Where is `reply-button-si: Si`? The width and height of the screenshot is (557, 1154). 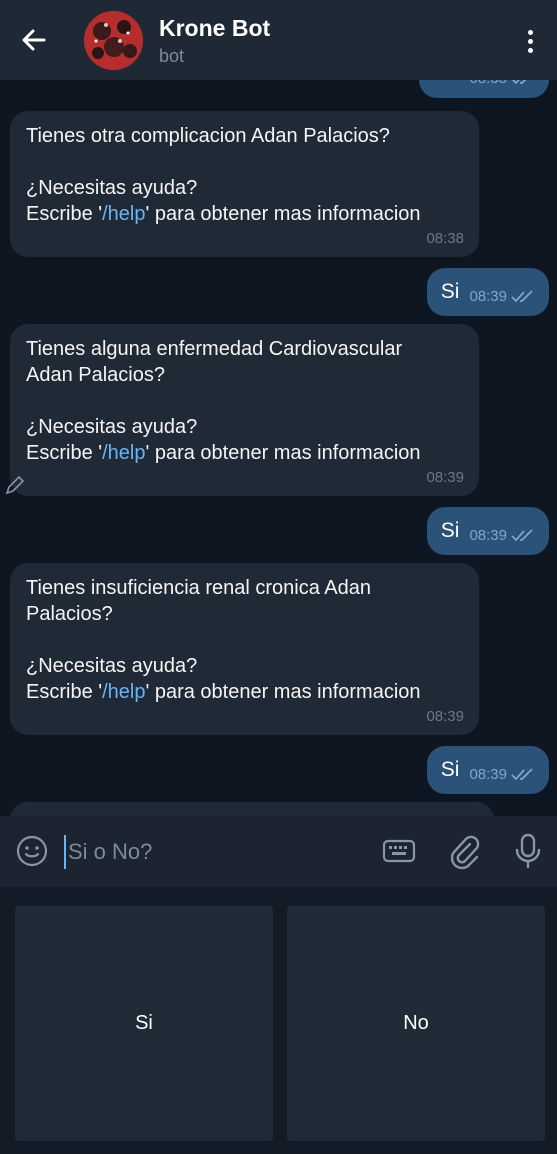 reply-button-si: Si is located at coordinates (144, 1023).